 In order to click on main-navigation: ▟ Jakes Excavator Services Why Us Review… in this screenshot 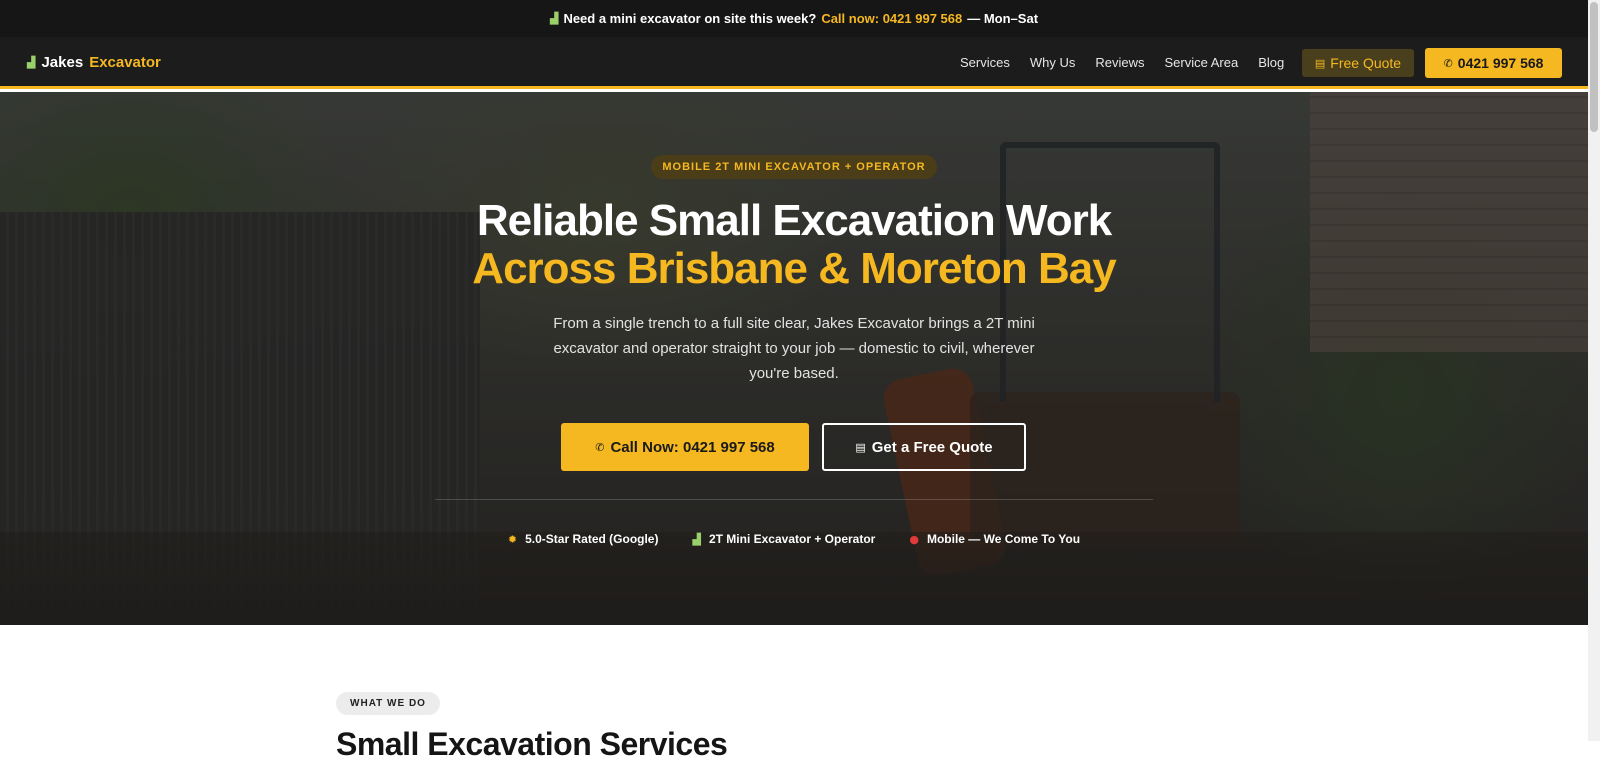, I will do `click(794, 63)`.